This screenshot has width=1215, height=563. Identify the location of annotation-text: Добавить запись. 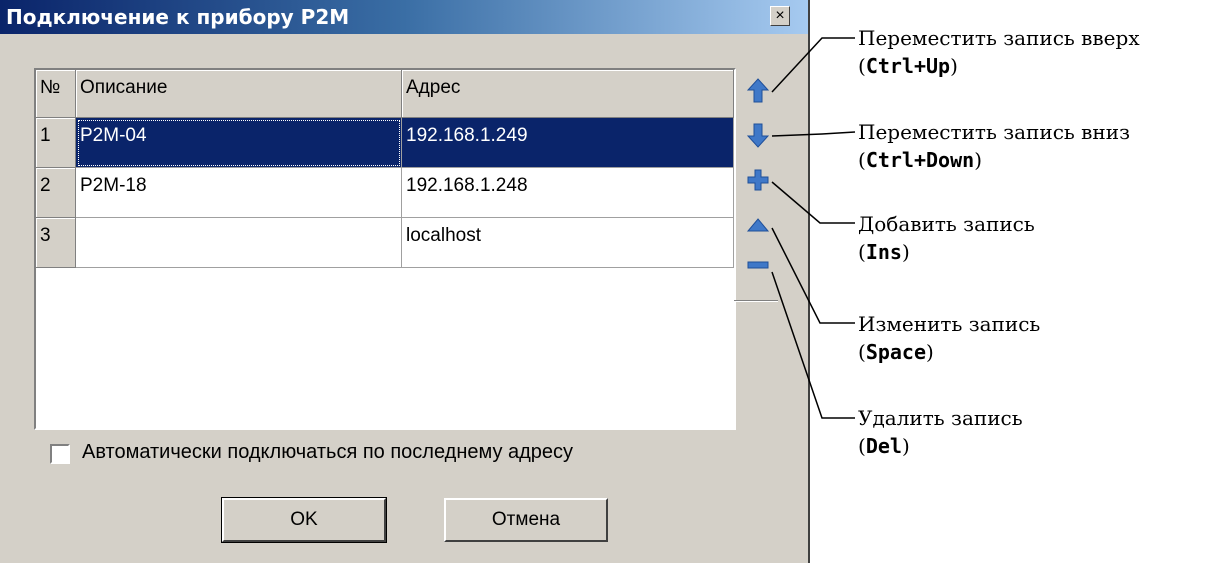
(946, 224).